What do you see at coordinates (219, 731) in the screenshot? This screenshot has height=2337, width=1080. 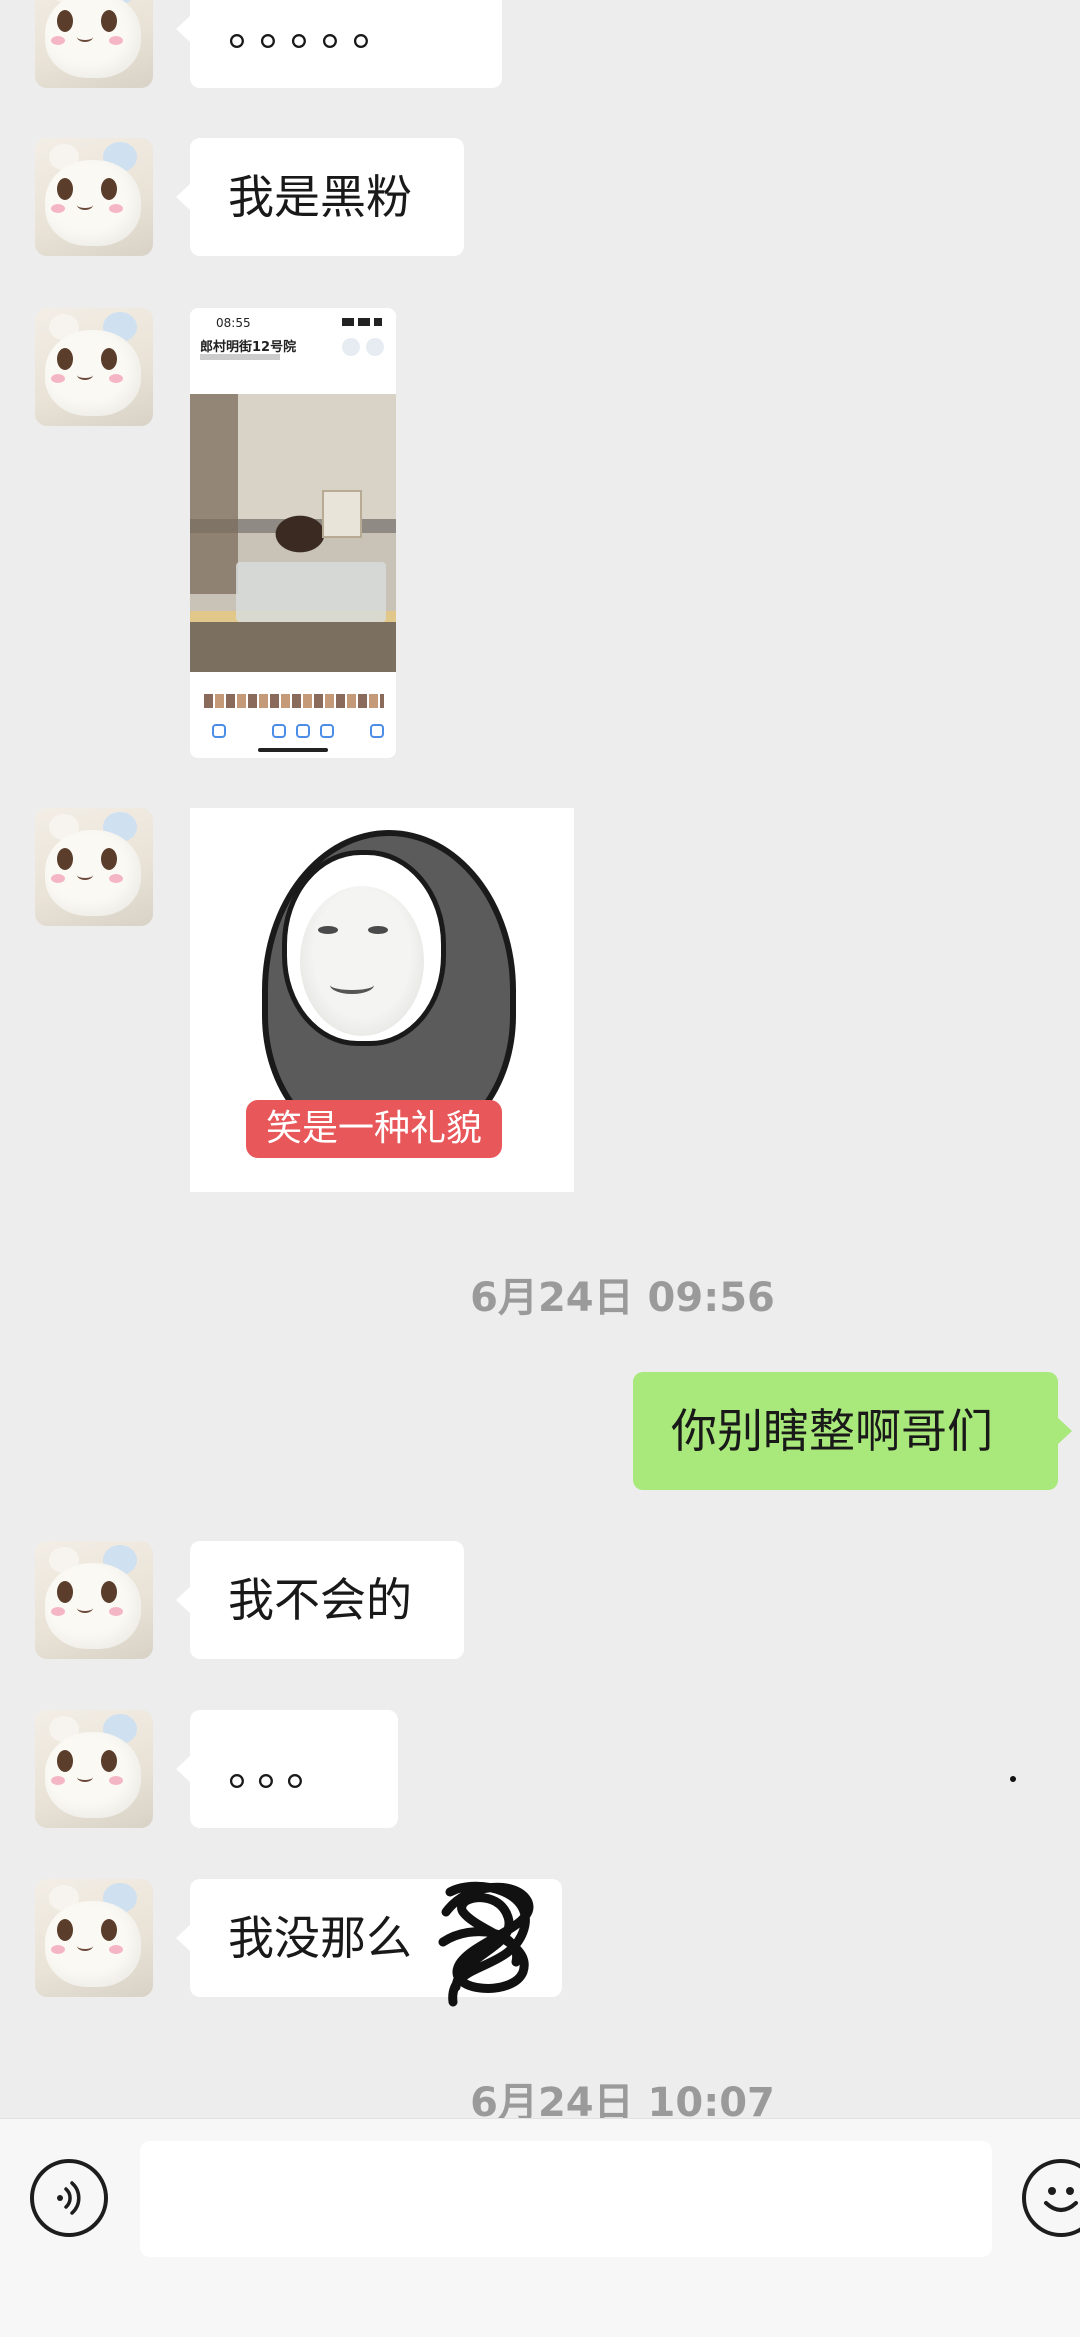 I see `share-icon` at bounding box center [219, 731].